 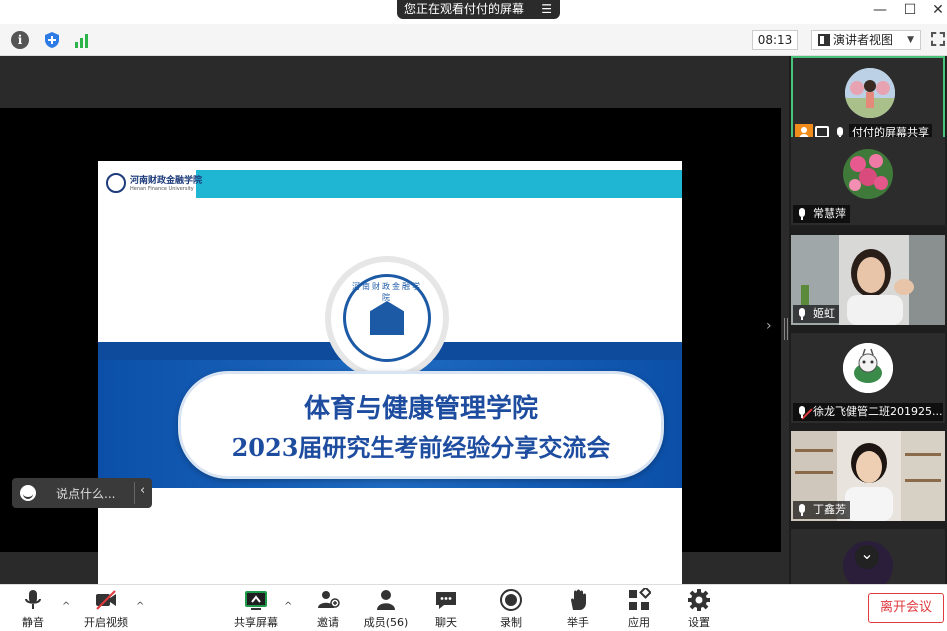 What do you see at coordinates (769, 326) in the screenshot?
I see `chevron-right-icon: ›` at bounding box center [769, 326].